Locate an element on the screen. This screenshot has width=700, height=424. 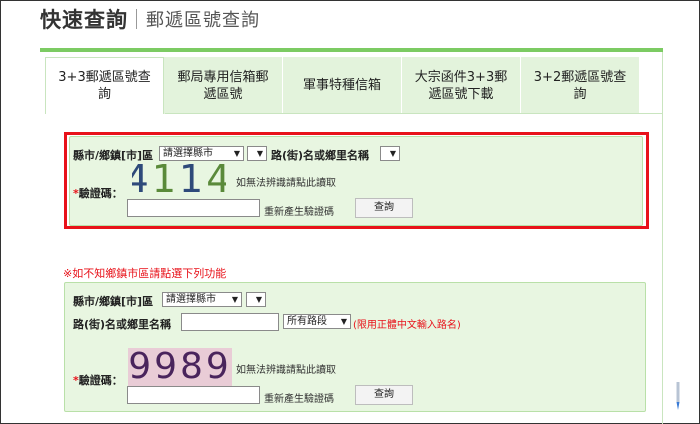
tab-po-box: 郵局專用信箱郵遞區號 is located at coordinates (223, 85).